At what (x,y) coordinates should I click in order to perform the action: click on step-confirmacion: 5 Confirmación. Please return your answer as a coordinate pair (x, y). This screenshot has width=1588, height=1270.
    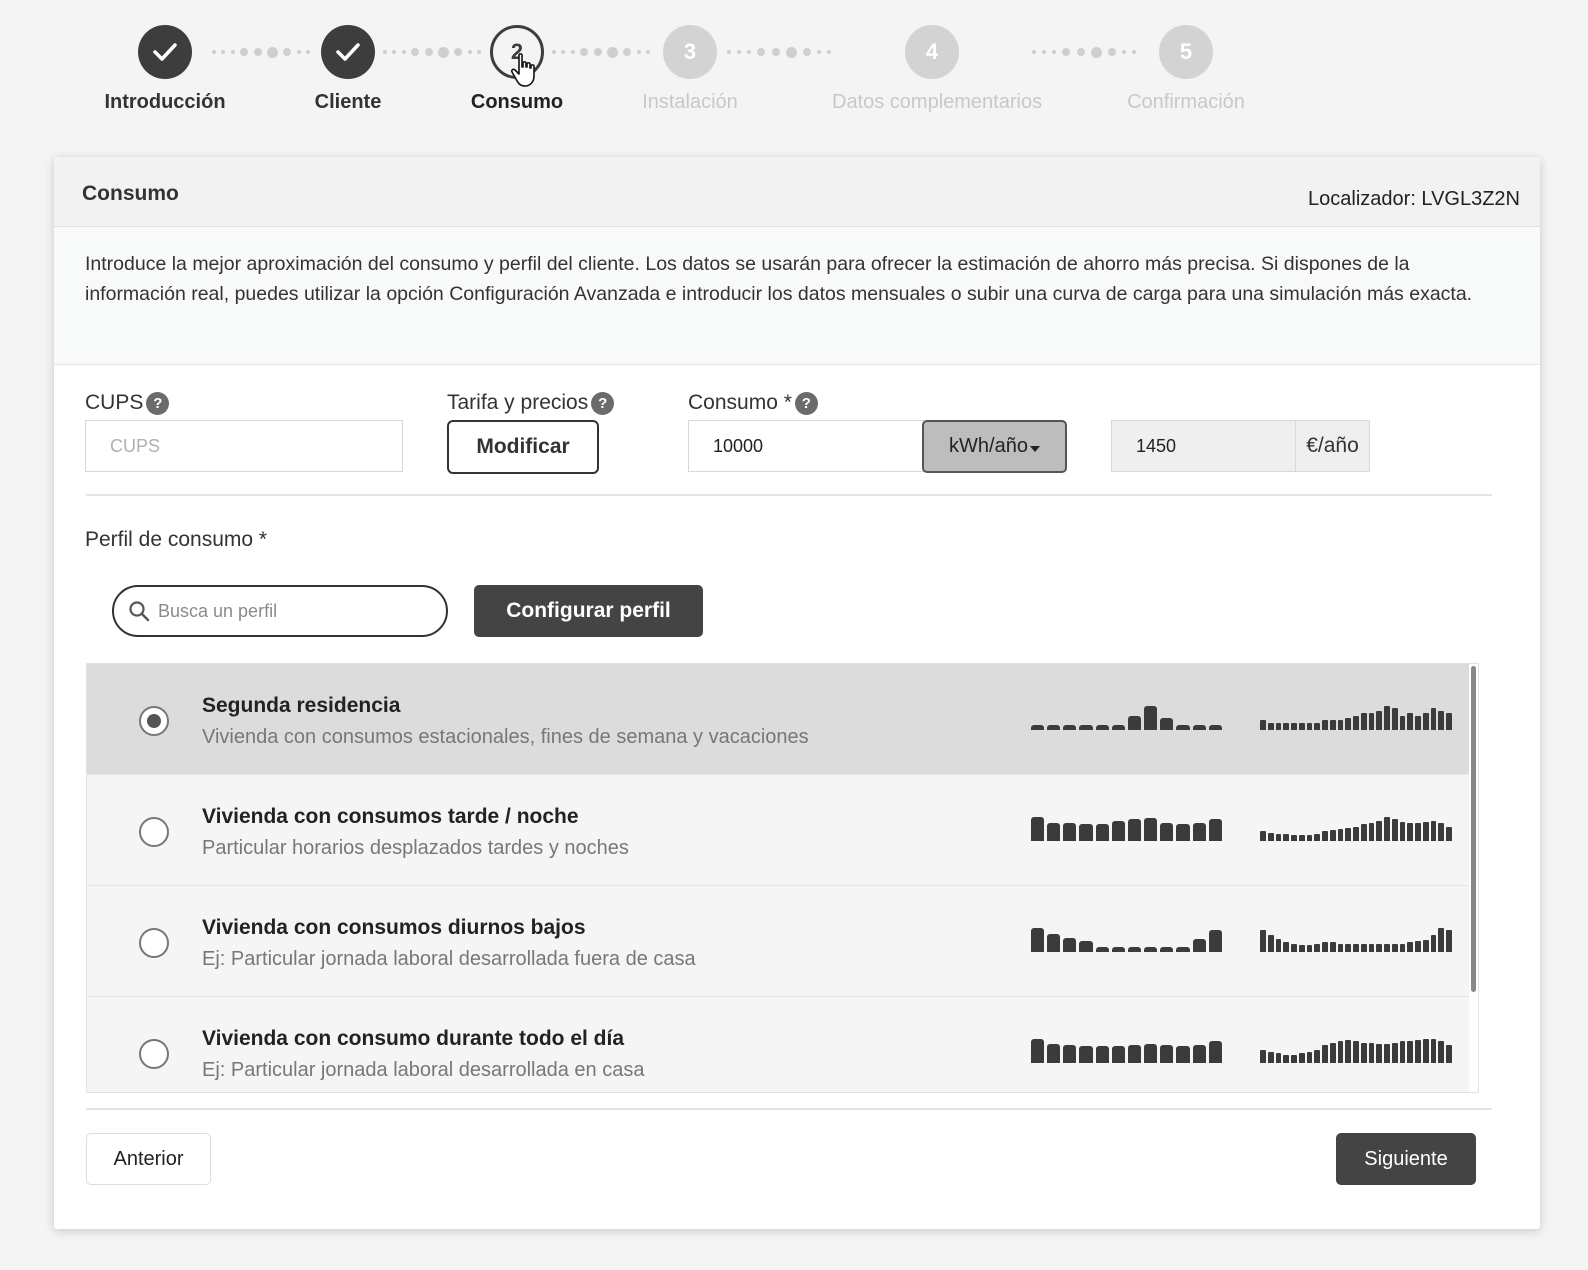
    Looking at the image, I should click on (1186, 69).